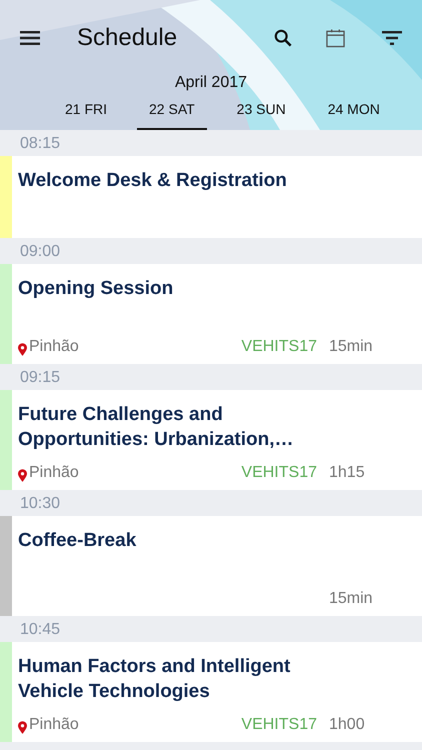 This screenshot has width=422, height=750. I want to click on search-icon, so click(283, 38).